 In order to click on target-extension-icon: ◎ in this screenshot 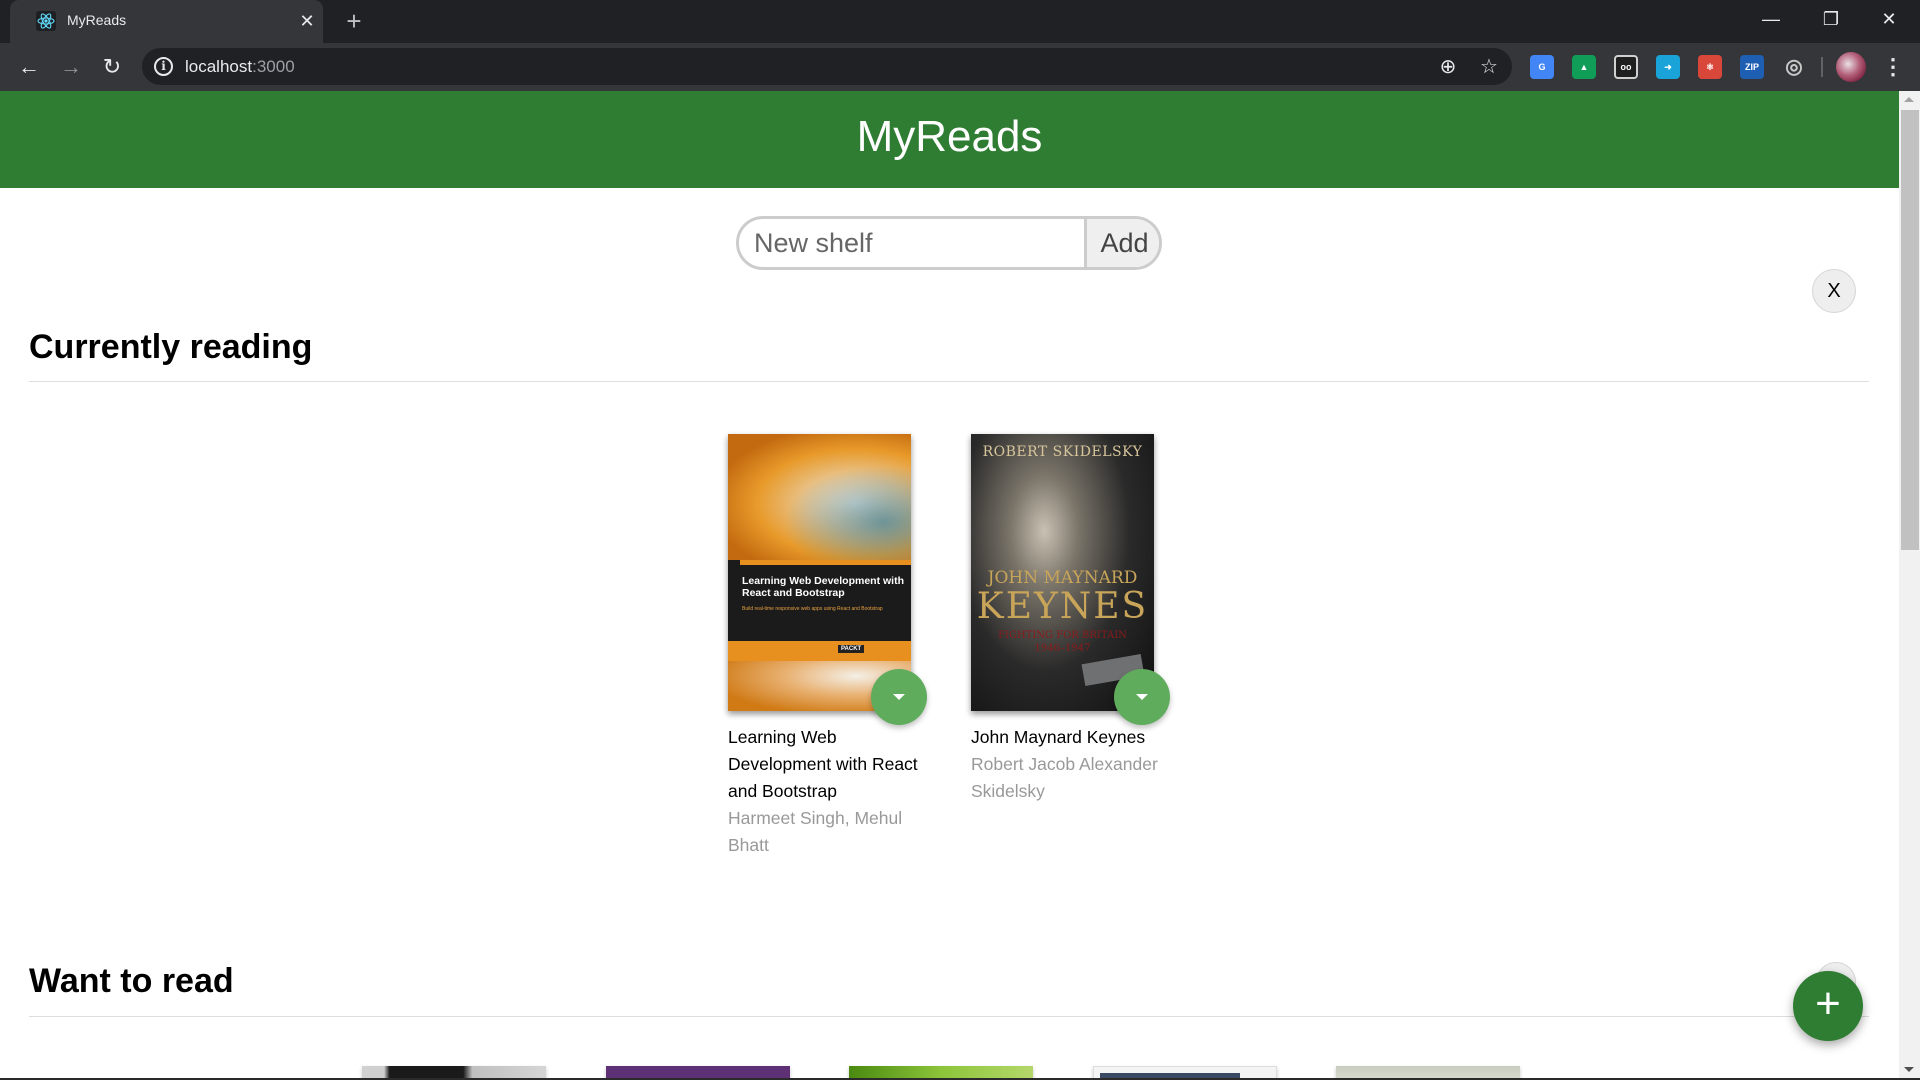, I will do `click(1794, 67)`.